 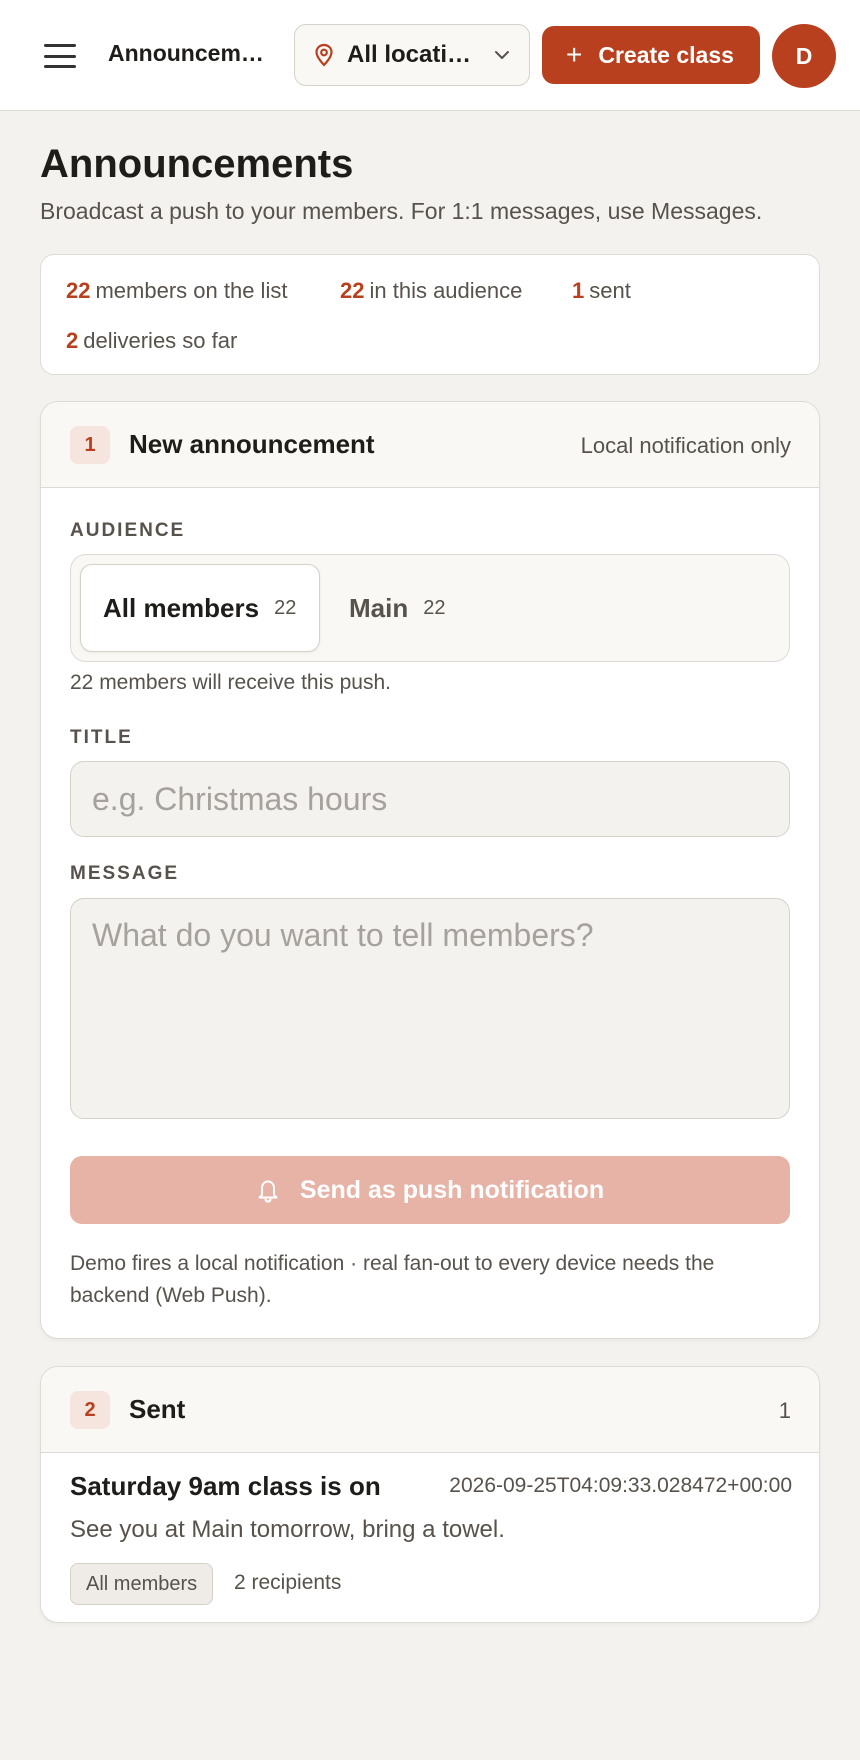 I want to click on create-class-button: + Create class, so click(x=651, y=55).